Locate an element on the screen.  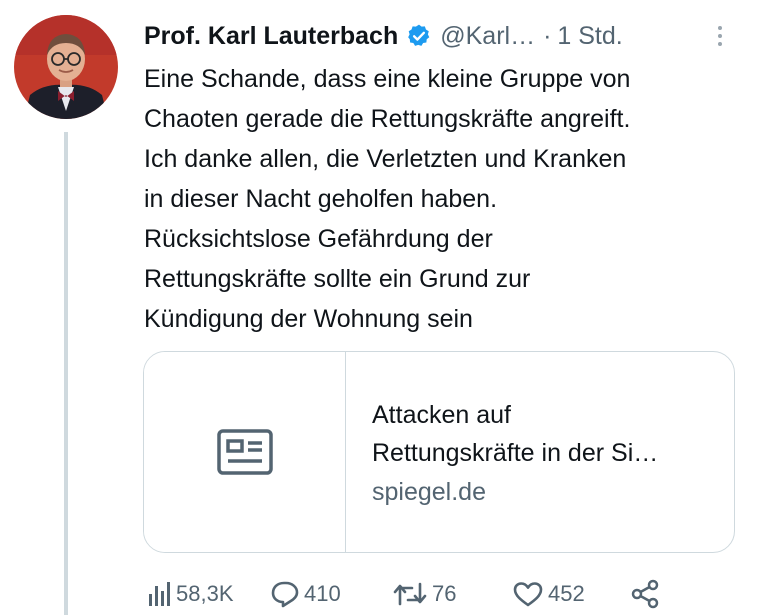
tweet-text-line: in dieser Nacht geholfen haben. is located at coordinates (321, 199).